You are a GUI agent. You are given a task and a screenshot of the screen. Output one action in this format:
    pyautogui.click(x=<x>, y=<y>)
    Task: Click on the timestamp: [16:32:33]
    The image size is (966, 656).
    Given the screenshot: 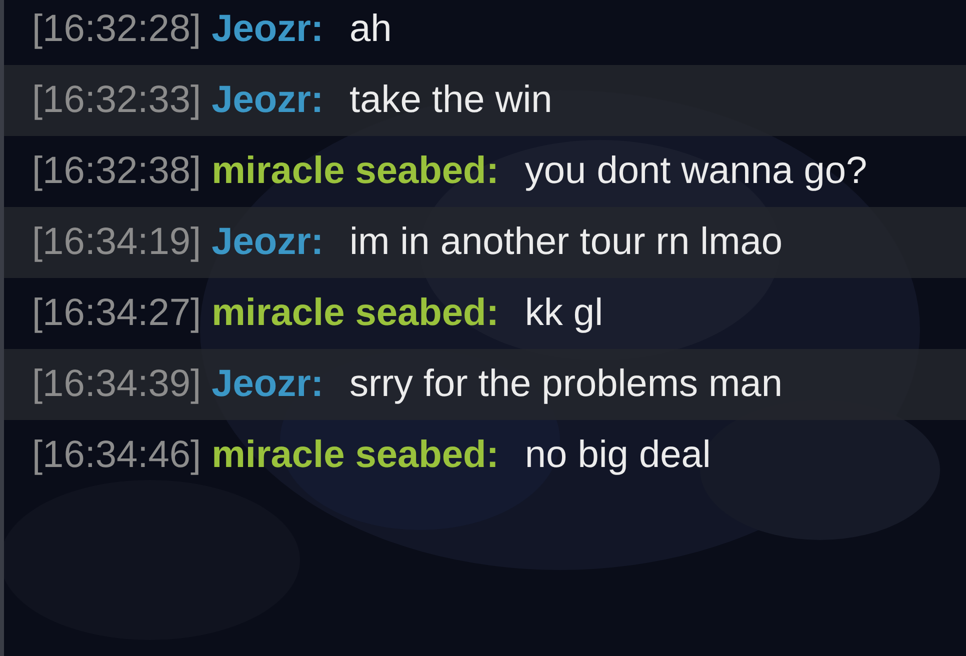 What is the action you would take?
    pyautogui.click(x=117, y=100)
    